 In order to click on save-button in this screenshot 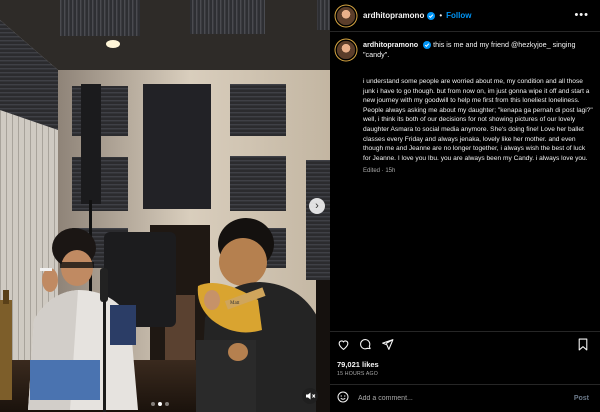, I will do `click(583, 347)`.